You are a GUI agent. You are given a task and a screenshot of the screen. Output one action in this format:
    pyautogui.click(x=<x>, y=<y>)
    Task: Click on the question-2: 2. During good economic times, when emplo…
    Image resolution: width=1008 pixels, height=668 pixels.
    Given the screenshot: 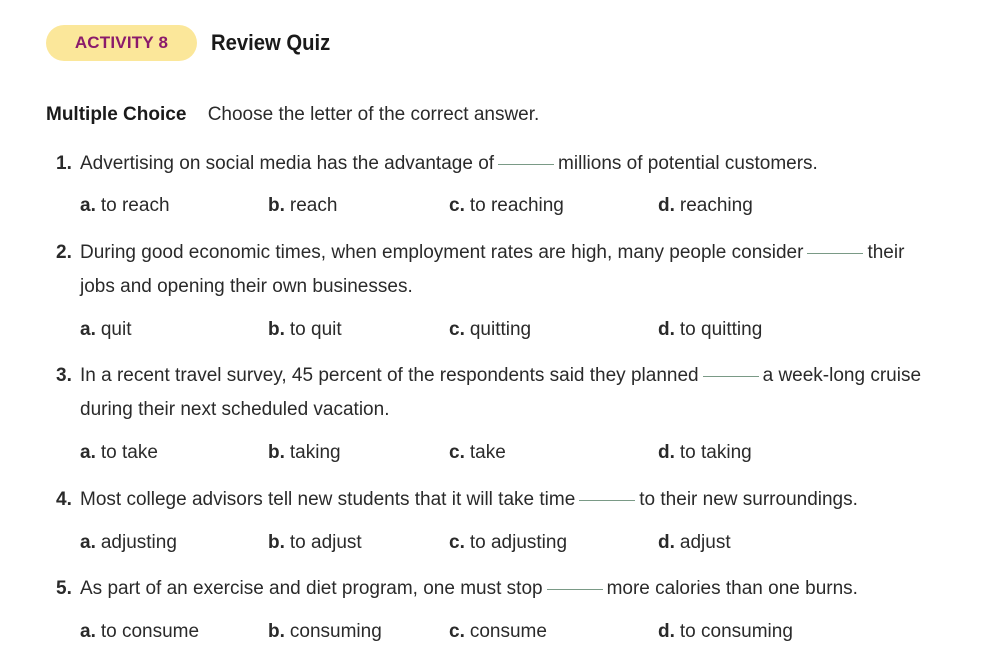 What is the action you would take?
    pyautogui.click(x=516, y=270)
    